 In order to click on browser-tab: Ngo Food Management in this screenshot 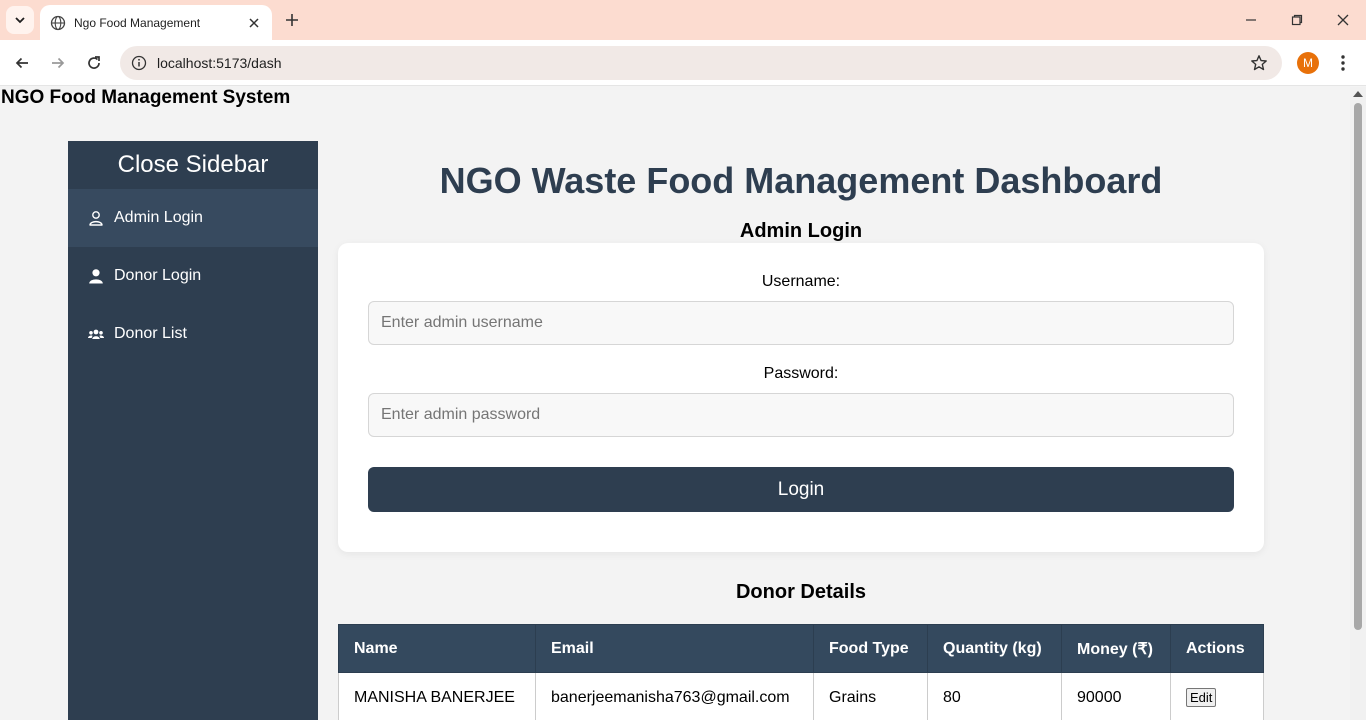, I will do `click(156, 22)`.